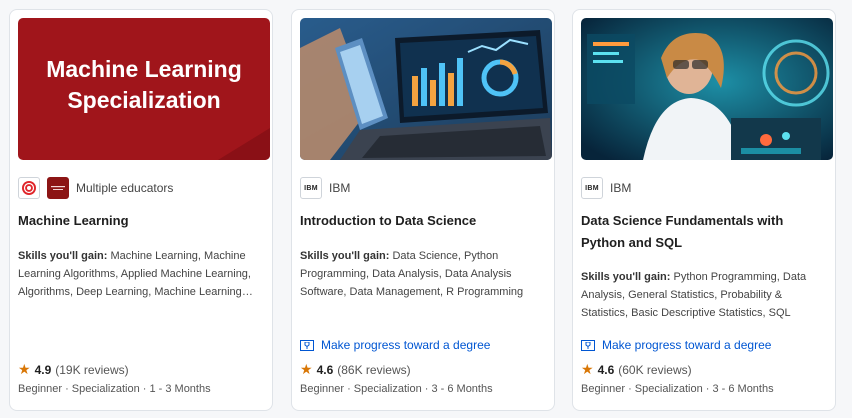 This screenshot has height=418, width=852. I want to click on rating: ★ 4.6 (86K reviews), so click(355, 369).